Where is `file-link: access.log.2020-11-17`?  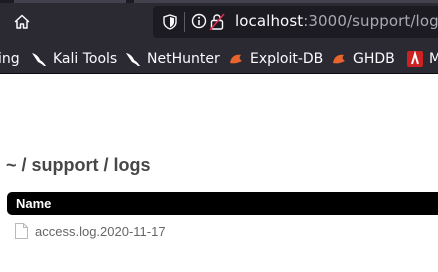 file-link: access.log.2020-11-17 is located at coordinates (100, 231).